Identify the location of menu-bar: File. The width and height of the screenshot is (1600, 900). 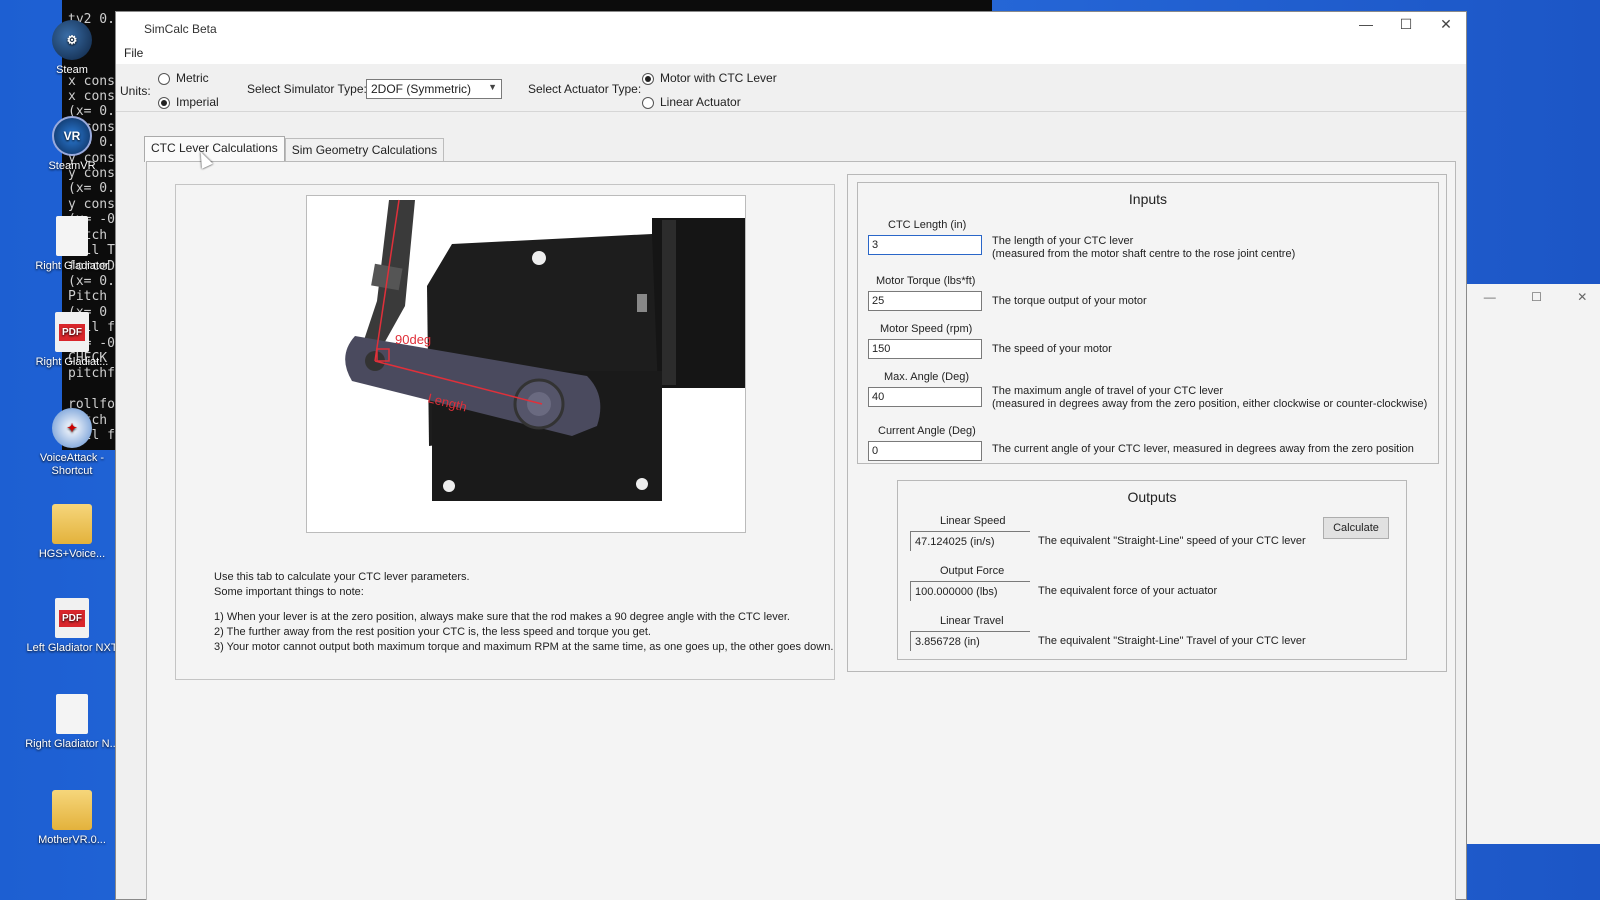
(791, 55).